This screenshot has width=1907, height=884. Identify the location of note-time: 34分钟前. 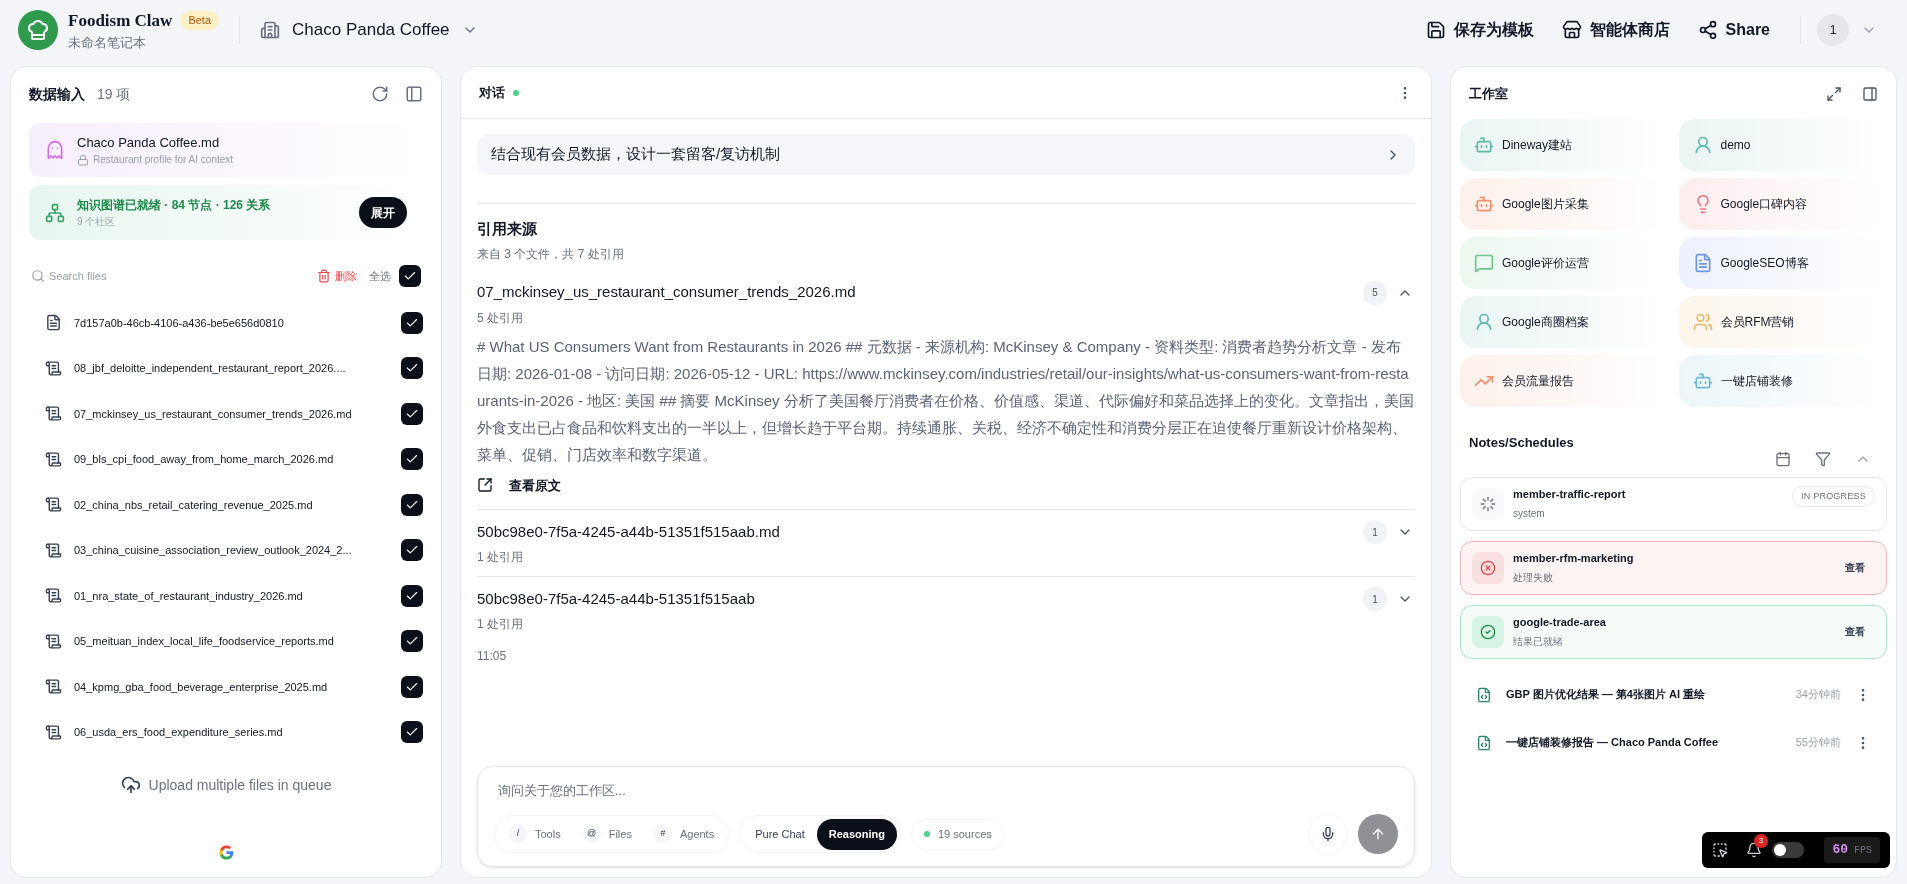
(1818, 695).